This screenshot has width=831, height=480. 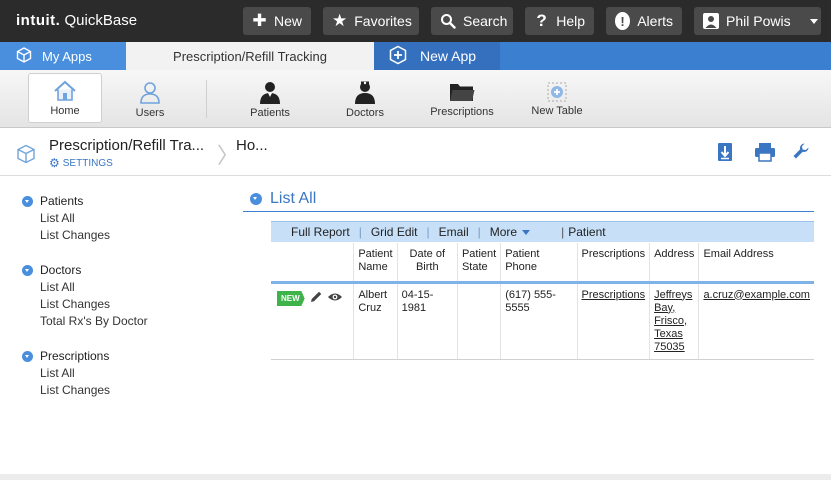 I want to click on new-button: ✚ New, so click(x=277, y=21).